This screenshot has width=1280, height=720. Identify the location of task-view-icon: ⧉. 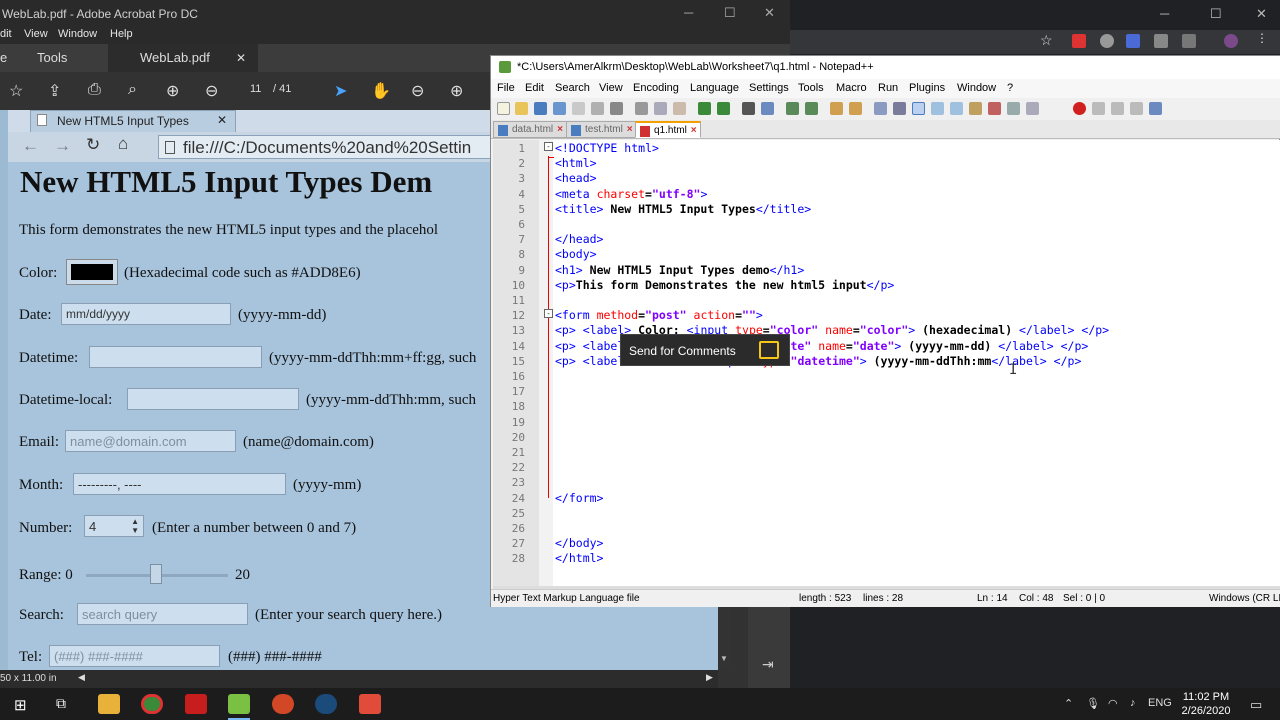
(61, 703).